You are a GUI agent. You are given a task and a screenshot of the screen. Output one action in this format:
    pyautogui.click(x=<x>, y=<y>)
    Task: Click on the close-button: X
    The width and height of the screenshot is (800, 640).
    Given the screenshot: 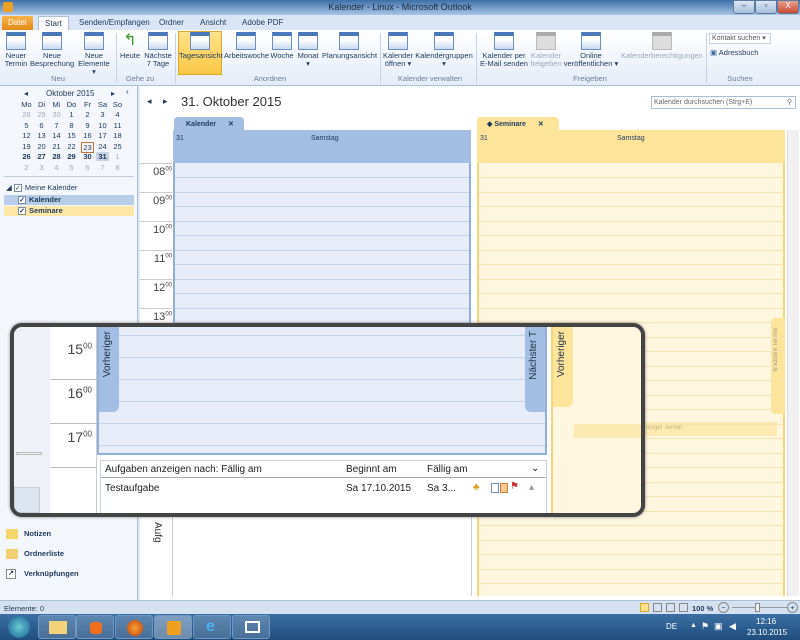 What is the action you would take?
    pyautogui.click(x=788, y=7)
    